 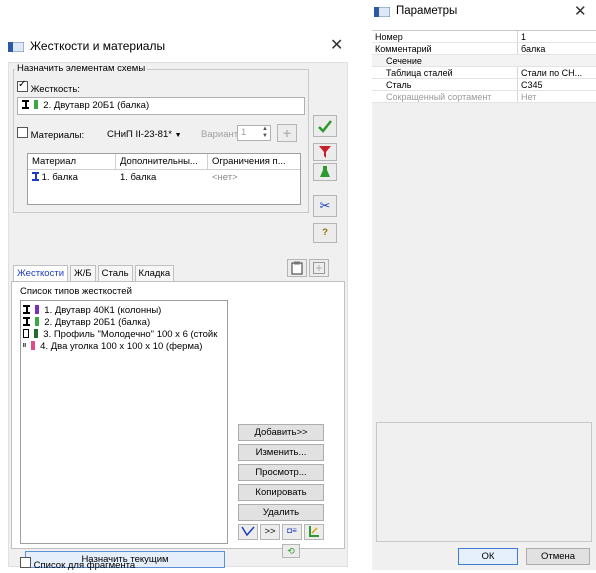 I want to click on fragment-list-label: Список для фрагмента, so click(x=84, y=565).